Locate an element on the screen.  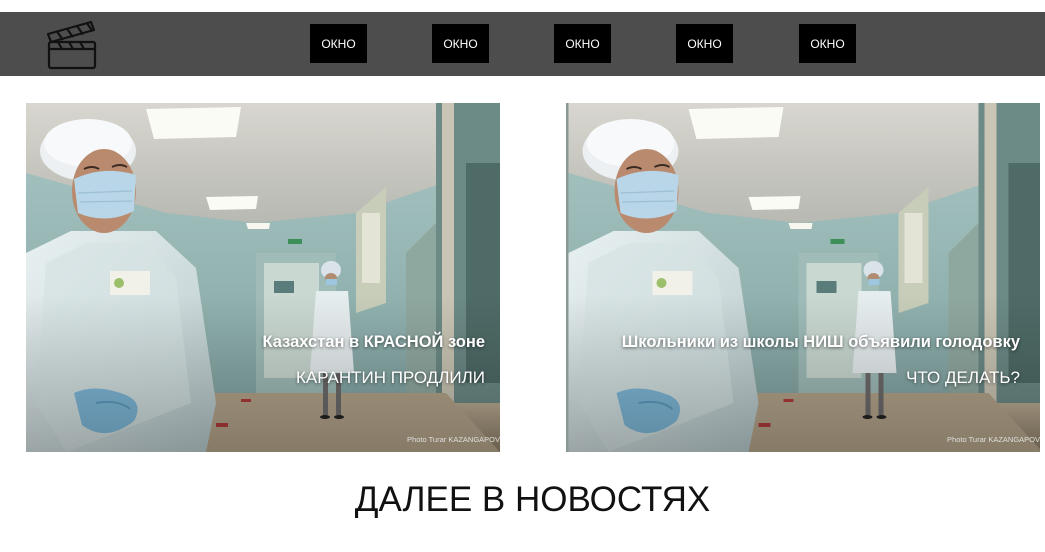
nav-item-2: ОКНО is located at coordinates (460, 43).